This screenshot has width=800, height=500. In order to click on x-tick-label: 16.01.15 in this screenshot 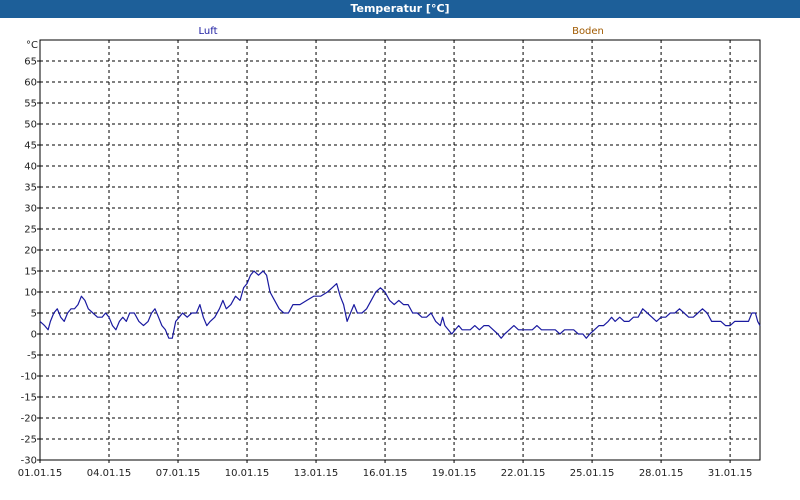, I will do `click(385, 473)`.